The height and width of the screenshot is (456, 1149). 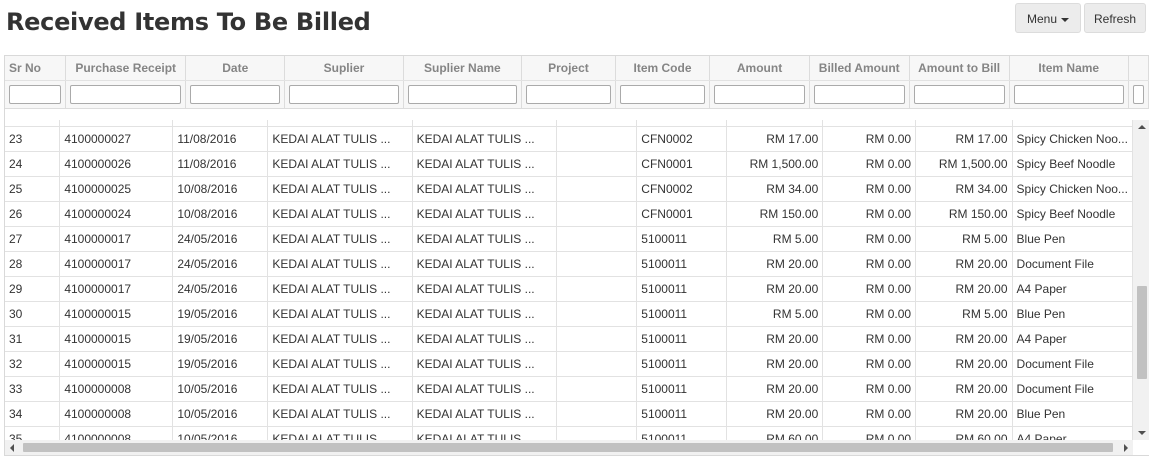 I want to click on cell-date: 10/08/2016, so click(x=220, y=214).